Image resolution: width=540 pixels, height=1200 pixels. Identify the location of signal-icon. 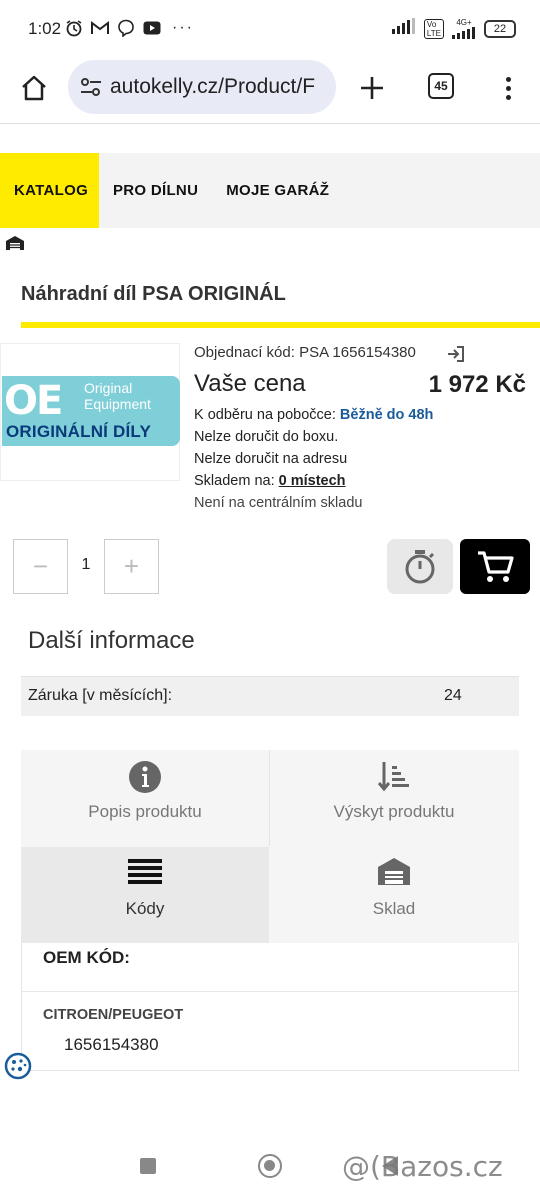
(403, 28).